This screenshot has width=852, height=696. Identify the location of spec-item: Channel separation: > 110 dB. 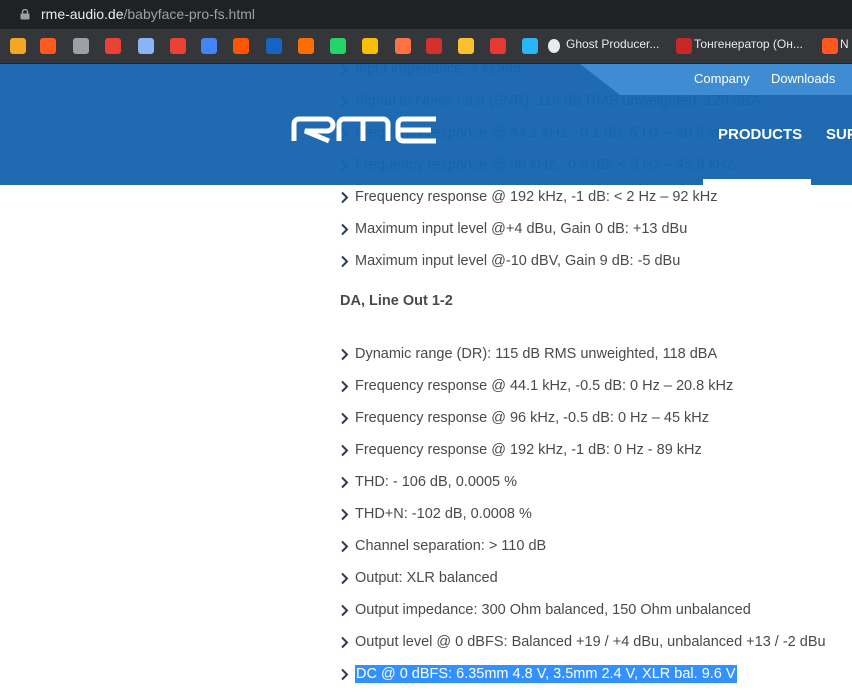
(443, 546).